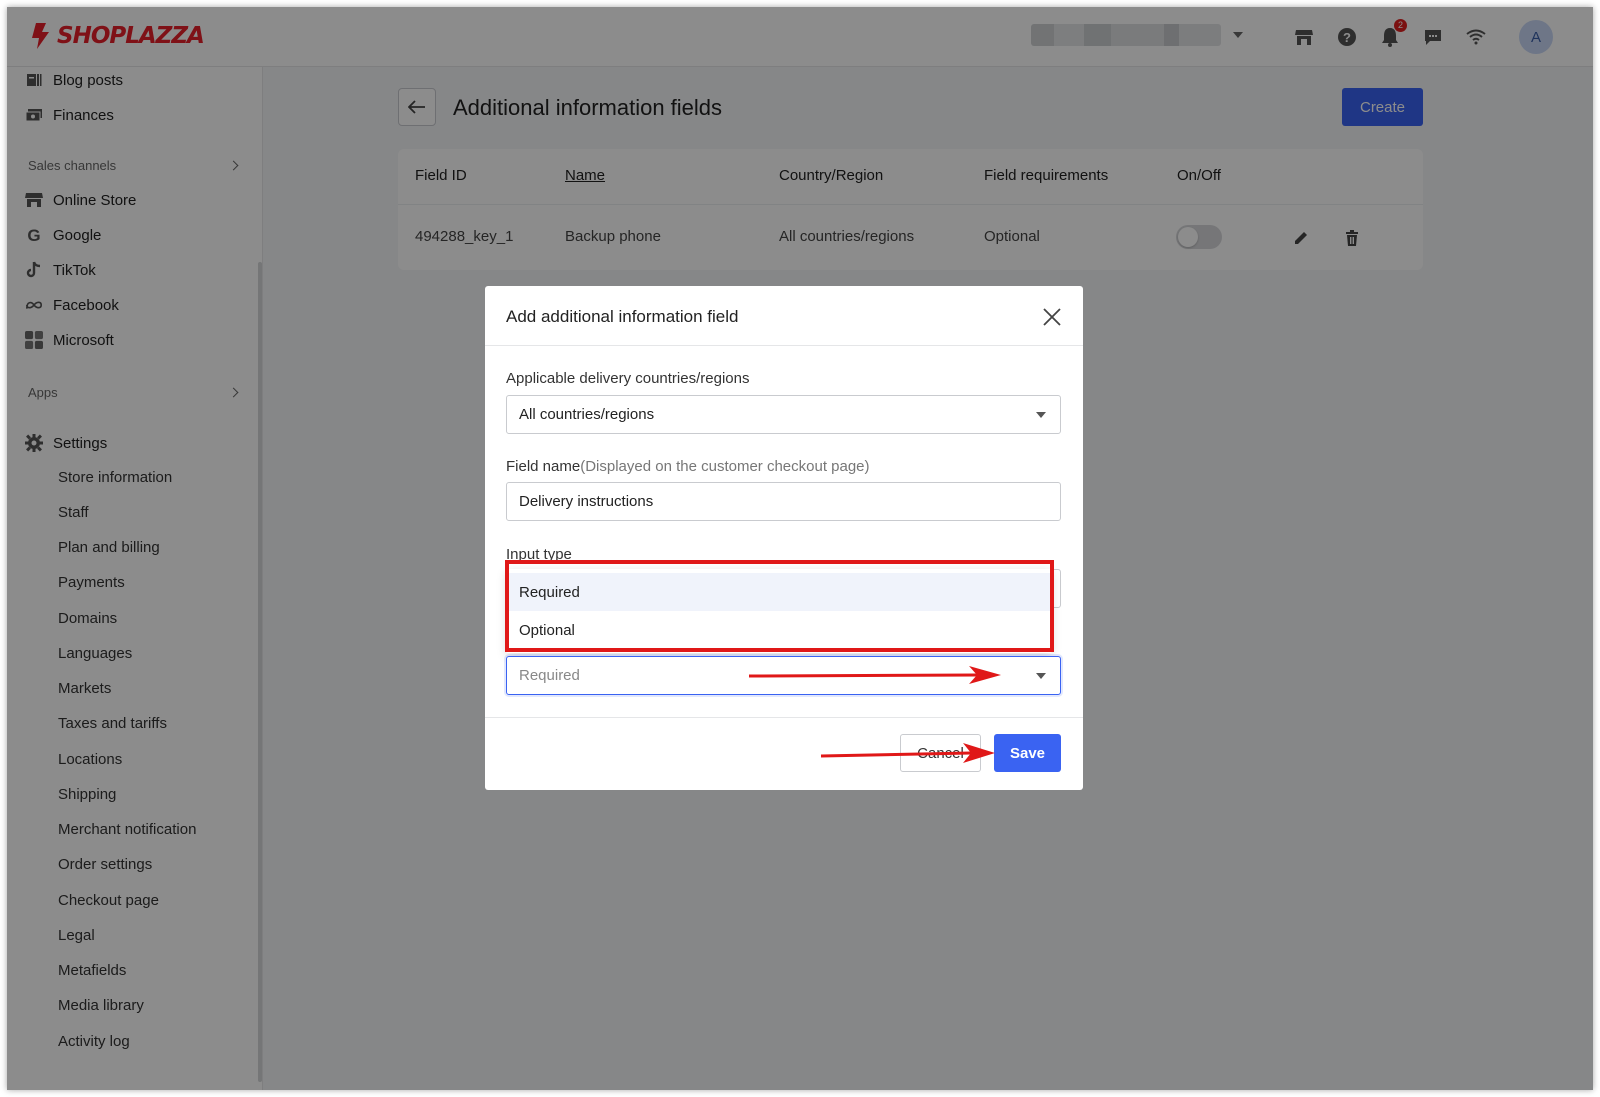 This screenshot has height=1097, width=1600. What do you see at coordinates (628, 378) in the screenshot?
I see `countries-label: Applicable delivery countries/regions` at bounding box center [628, 378].